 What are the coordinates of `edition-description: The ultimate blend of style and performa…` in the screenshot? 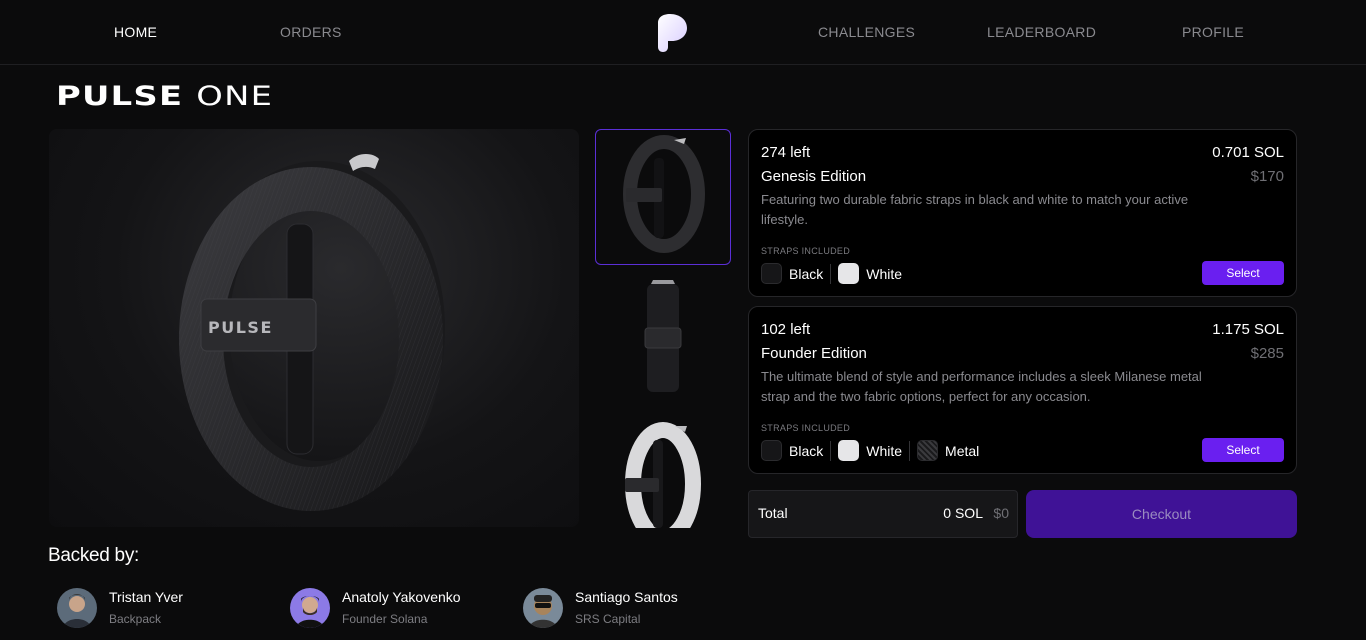 It's located at (981, 386).